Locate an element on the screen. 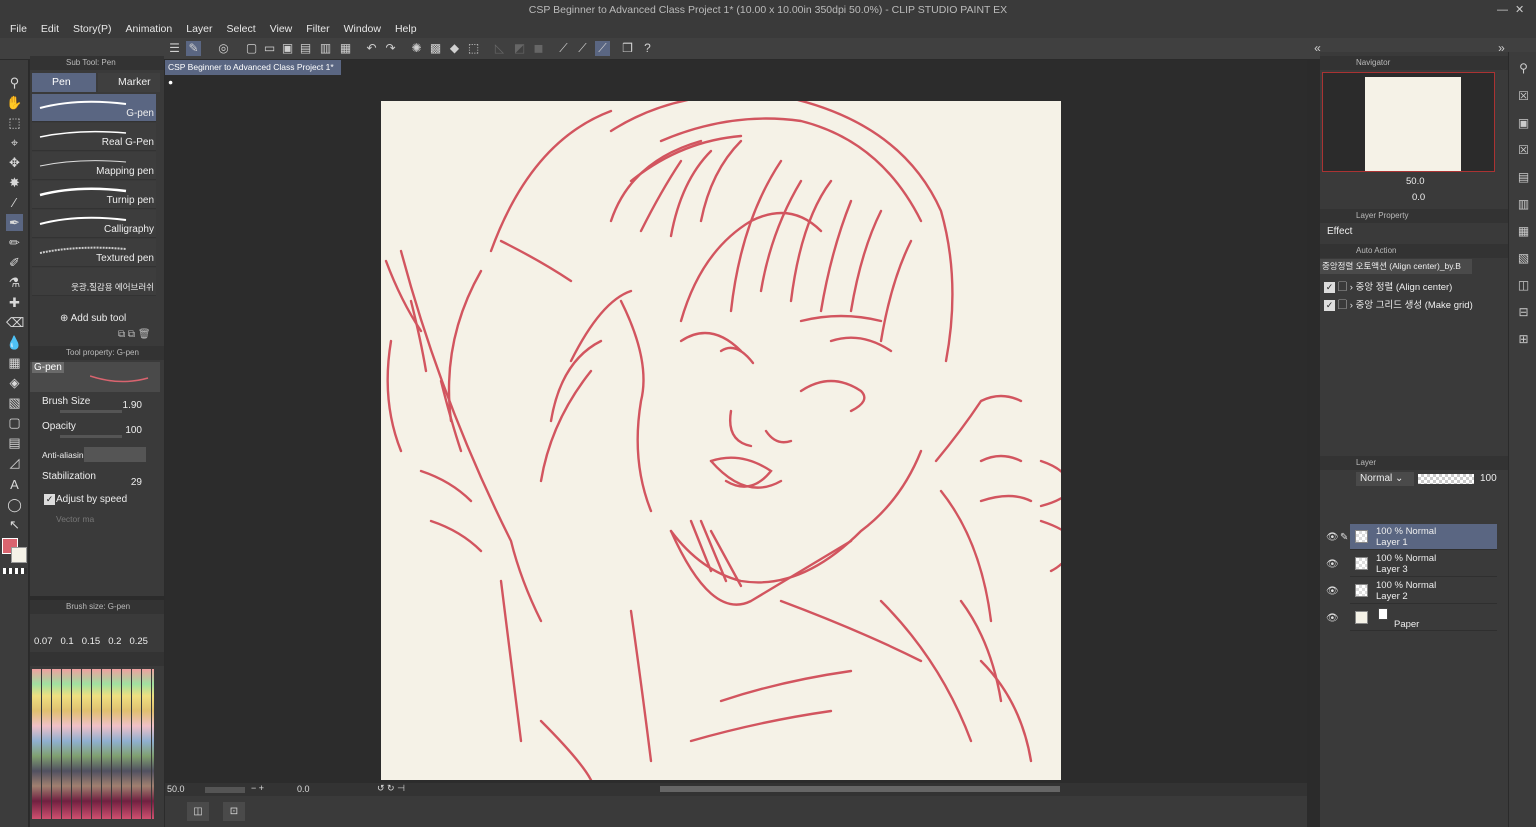  export2-icon: ▥ is located at coordinates (325, 48).